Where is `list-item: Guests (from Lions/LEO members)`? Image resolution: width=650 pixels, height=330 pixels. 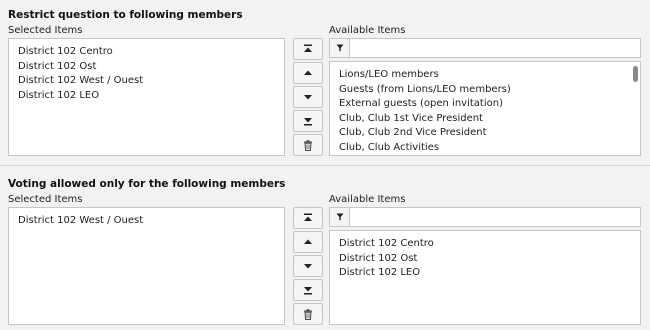
list-item: Guests (from Lions/LEO members) is located at coordinates (489, 90).